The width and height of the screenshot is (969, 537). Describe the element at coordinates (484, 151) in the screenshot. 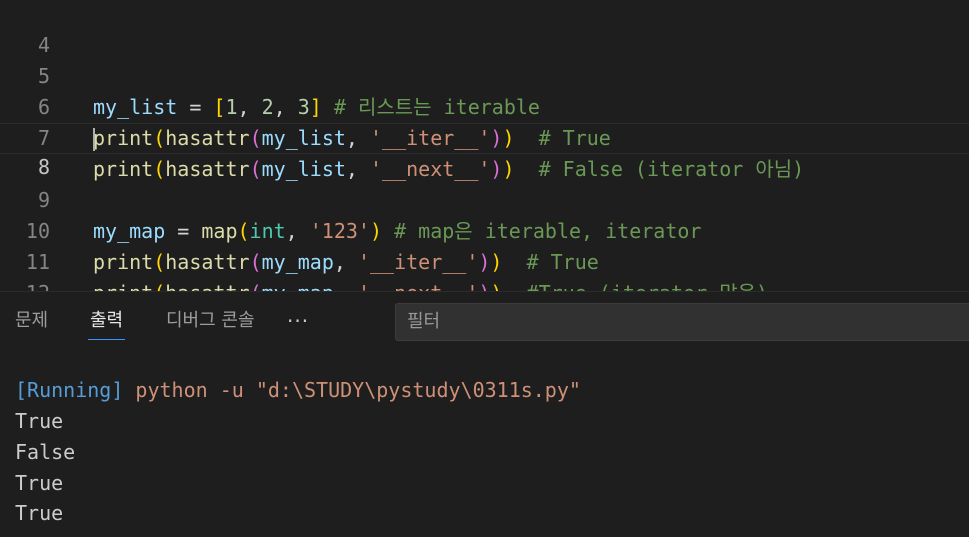

I see `code-line-current: 8` at that location.